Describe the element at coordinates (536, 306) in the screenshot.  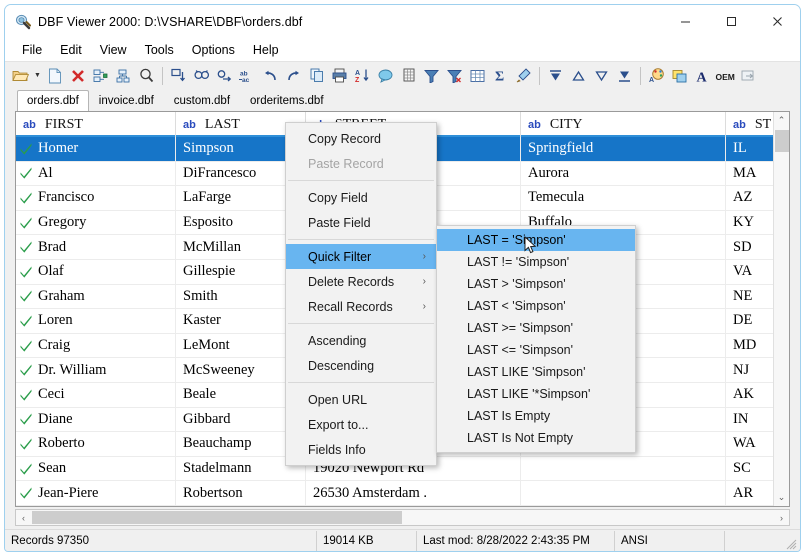
I see `quick-filter-option-3: LAST < 'Simpson'` at that location.